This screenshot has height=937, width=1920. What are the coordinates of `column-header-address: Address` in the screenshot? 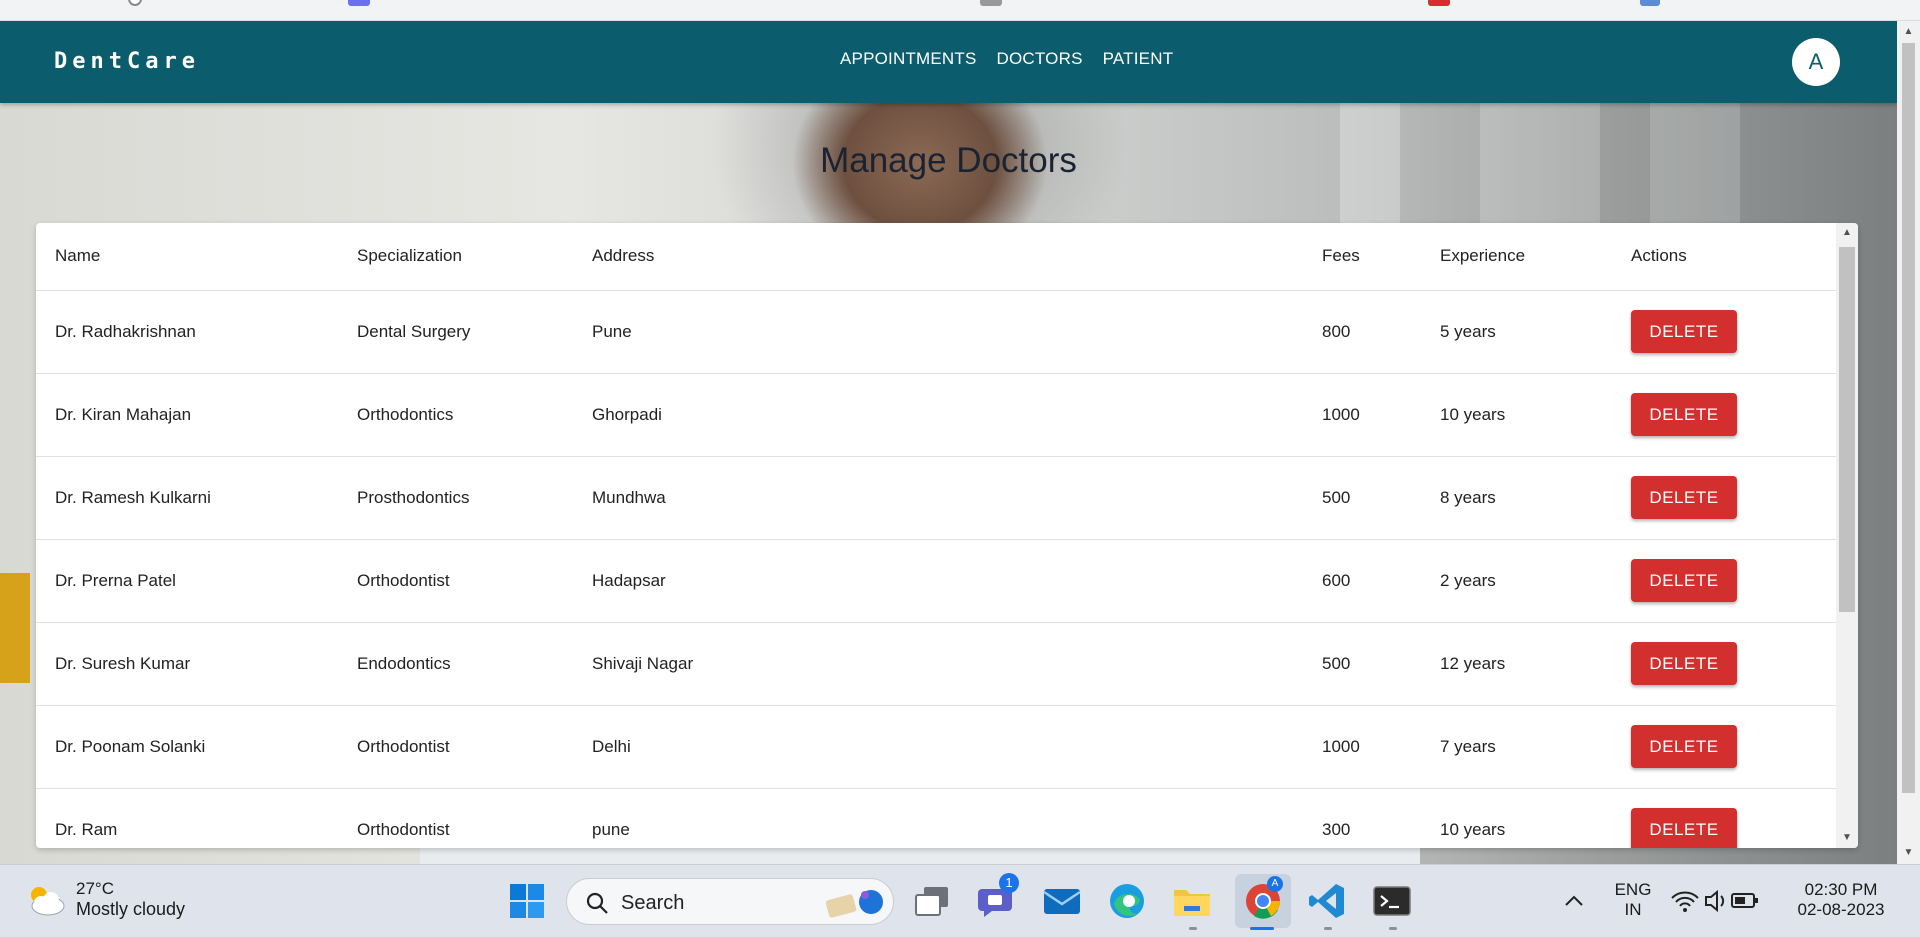 It's located at (938, 257).